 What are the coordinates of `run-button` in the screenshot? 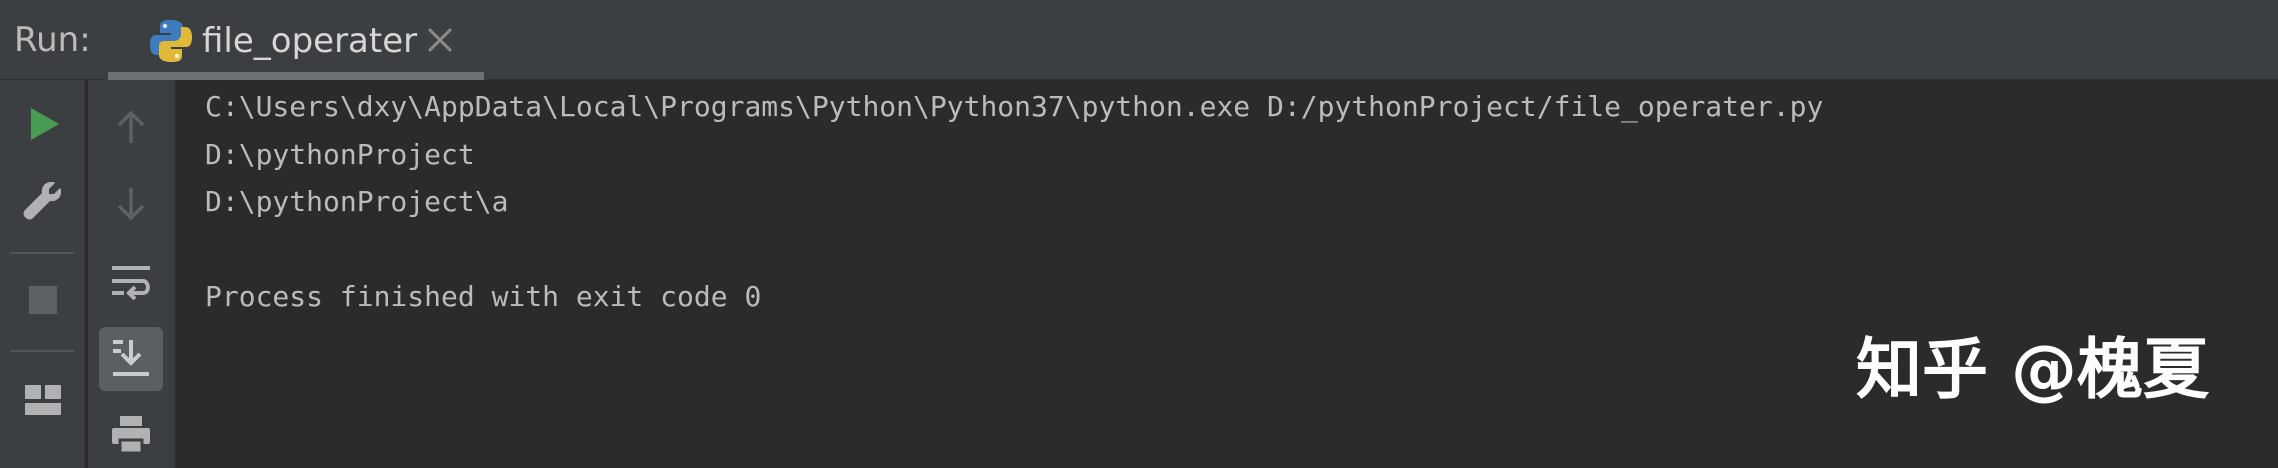 It's located at (43, 124).